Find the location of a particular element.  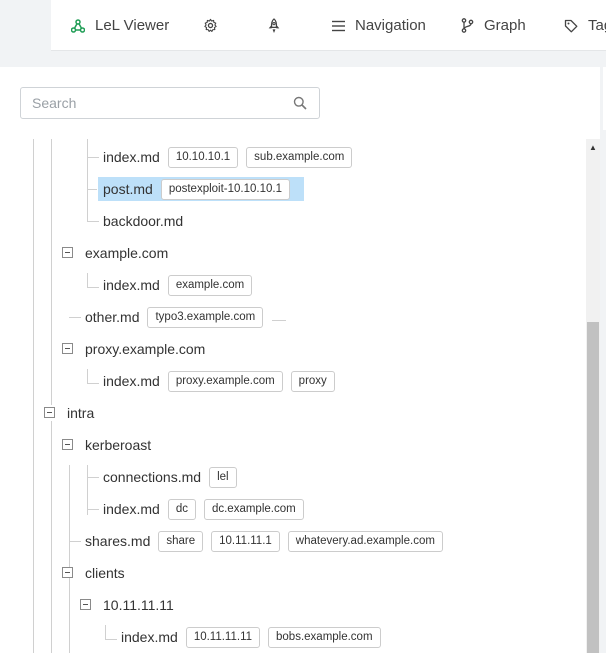

tree-item-file: index.md 10.11.11.11 bobs.example.com is located at coordinates (249, 637).